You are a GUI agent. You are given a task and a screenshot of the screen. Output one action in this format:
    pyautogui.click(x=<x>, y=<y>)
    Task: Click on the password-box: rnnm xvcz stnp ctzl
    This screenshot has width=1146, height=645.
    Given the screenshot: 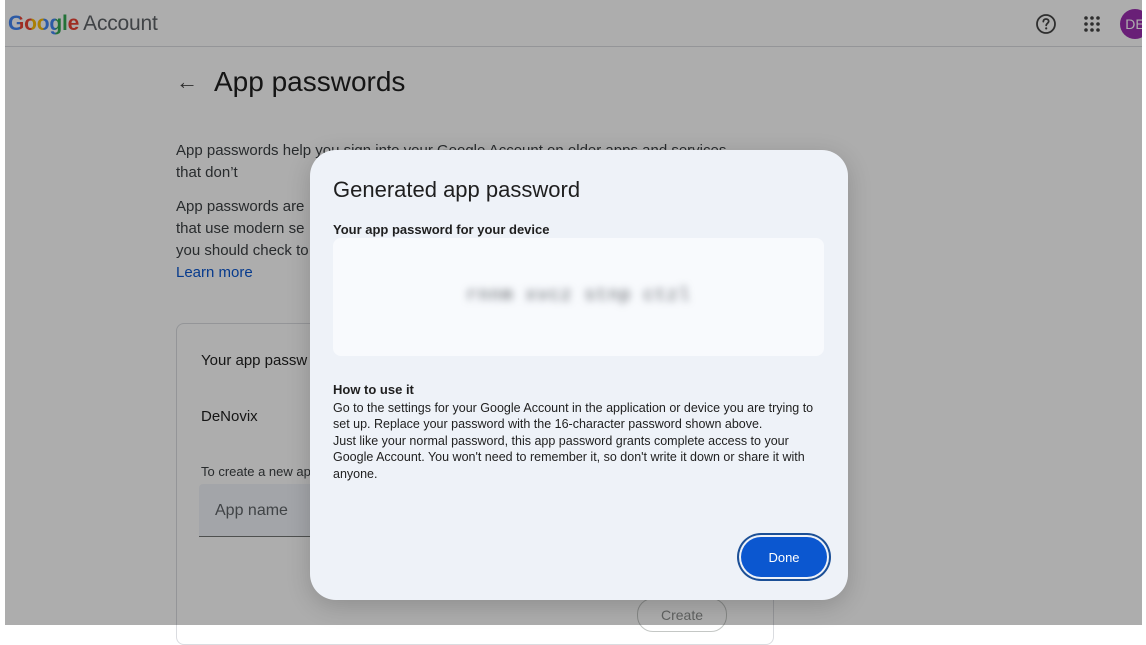 What is the action you would take?
    pyautogui.click(x=578, y=297)
    